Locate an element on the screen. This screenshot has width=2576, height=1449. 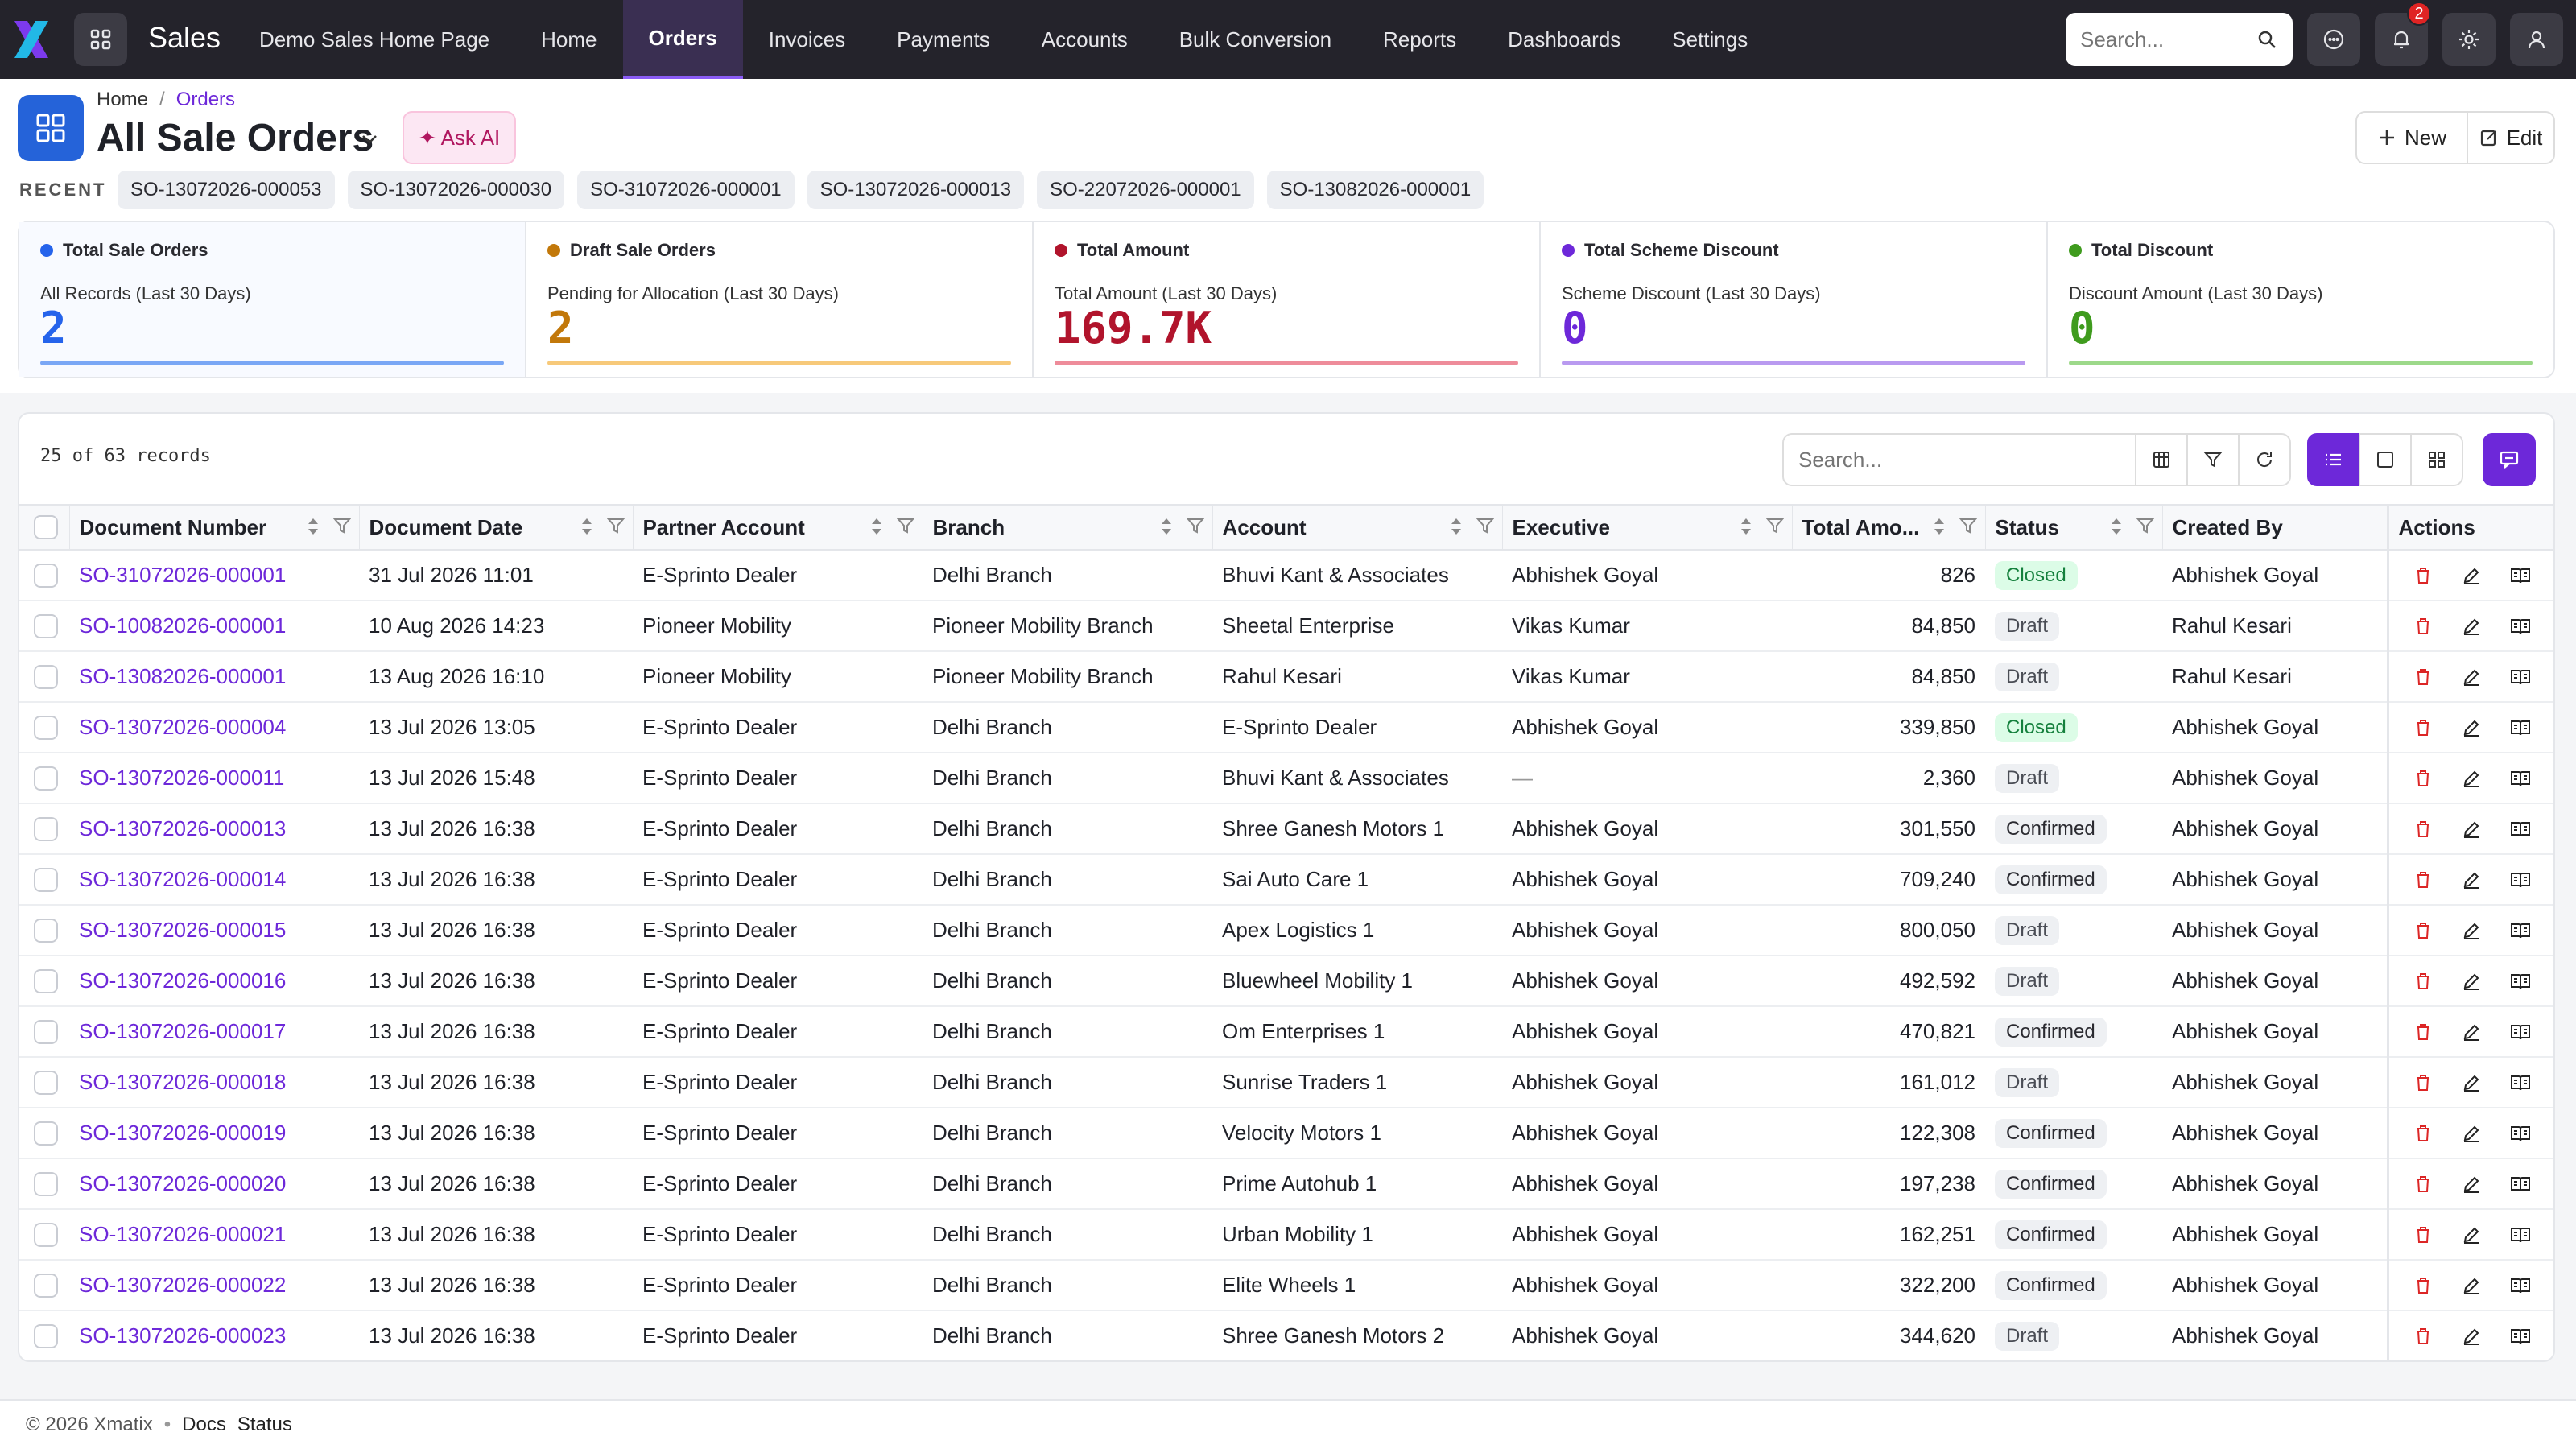
column-header: Account is located at coordinates (1357, 527).